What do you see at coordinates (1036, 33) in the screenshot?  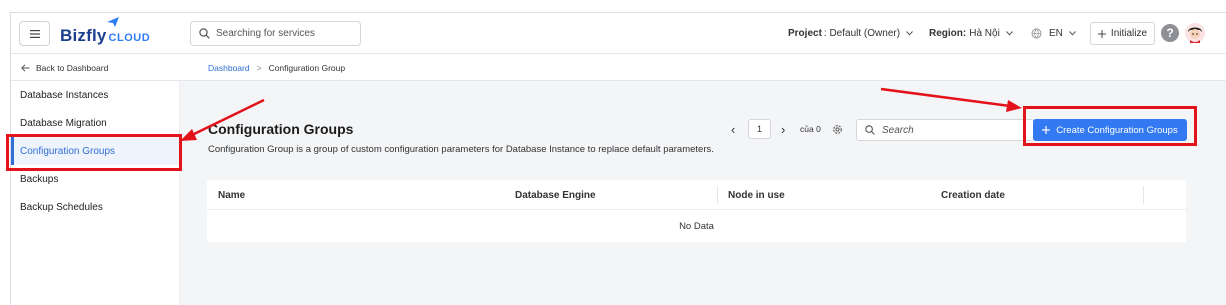 I see `globe-icon` at bounding box center [1036, 33].